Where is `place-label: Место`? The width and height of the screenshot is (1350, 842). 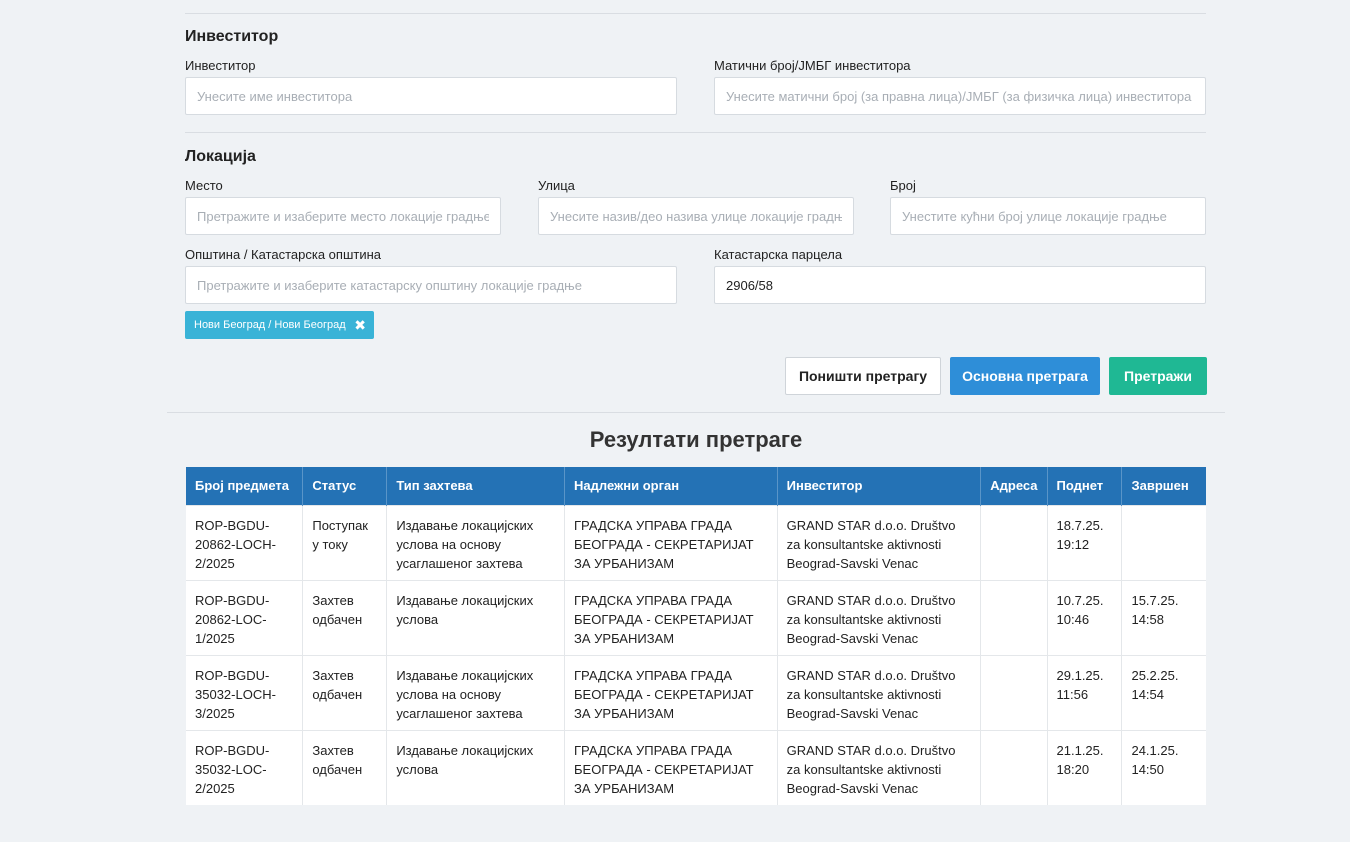
place-label: Место is located at coordinates (204, 185).